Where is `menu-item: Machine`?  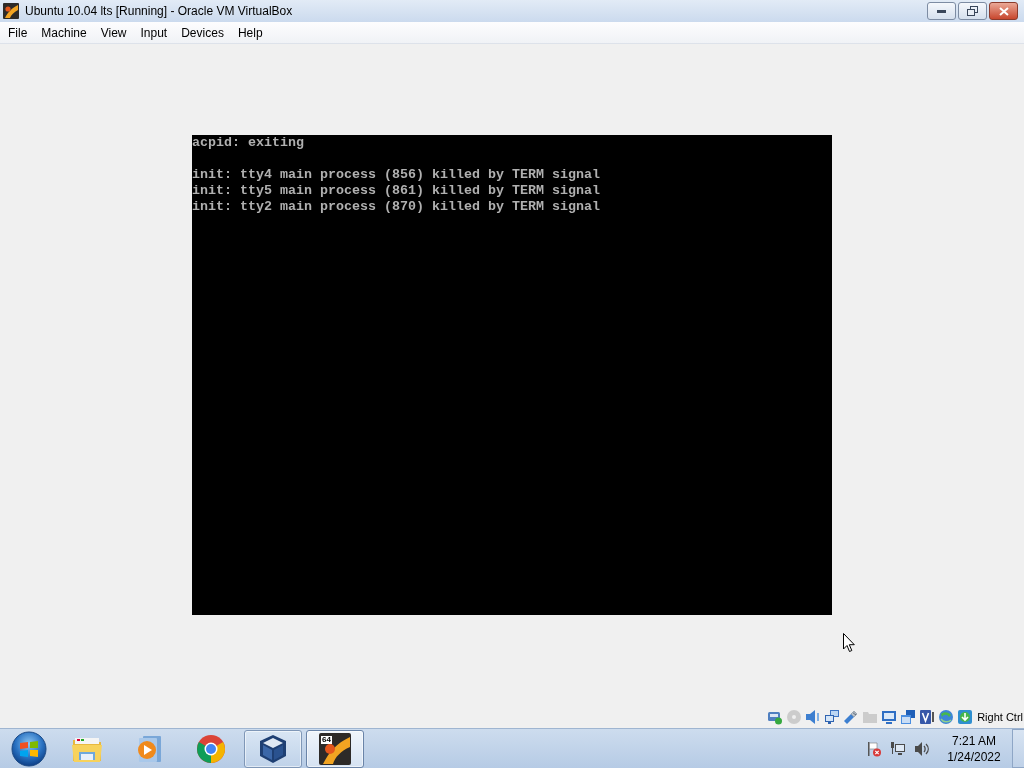
menu-item: Machine is located at coordinates (64, 32).